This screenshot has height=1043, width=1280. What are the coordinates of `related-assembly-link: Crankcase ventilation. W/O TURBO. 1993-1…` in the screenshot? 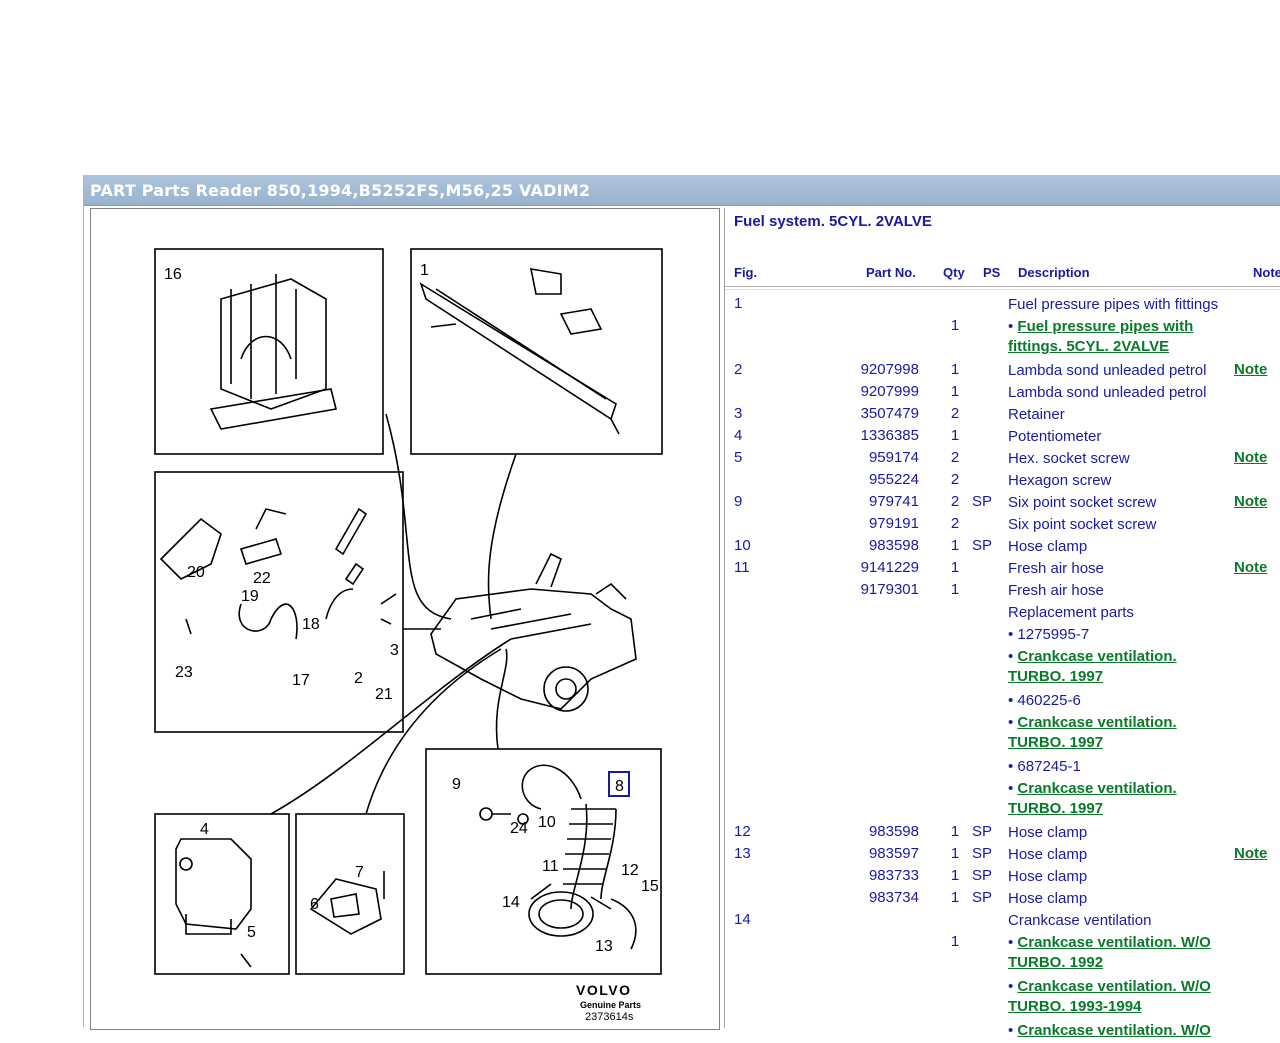 It's located at (1109, 996).